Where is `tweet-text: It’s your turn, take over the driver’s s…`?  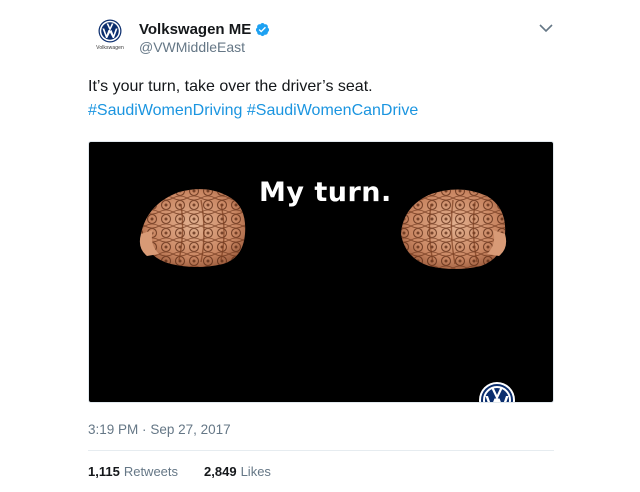
tweet-text: It’s your turn, take over the driver’s s… is located at coordinates (328, 99).